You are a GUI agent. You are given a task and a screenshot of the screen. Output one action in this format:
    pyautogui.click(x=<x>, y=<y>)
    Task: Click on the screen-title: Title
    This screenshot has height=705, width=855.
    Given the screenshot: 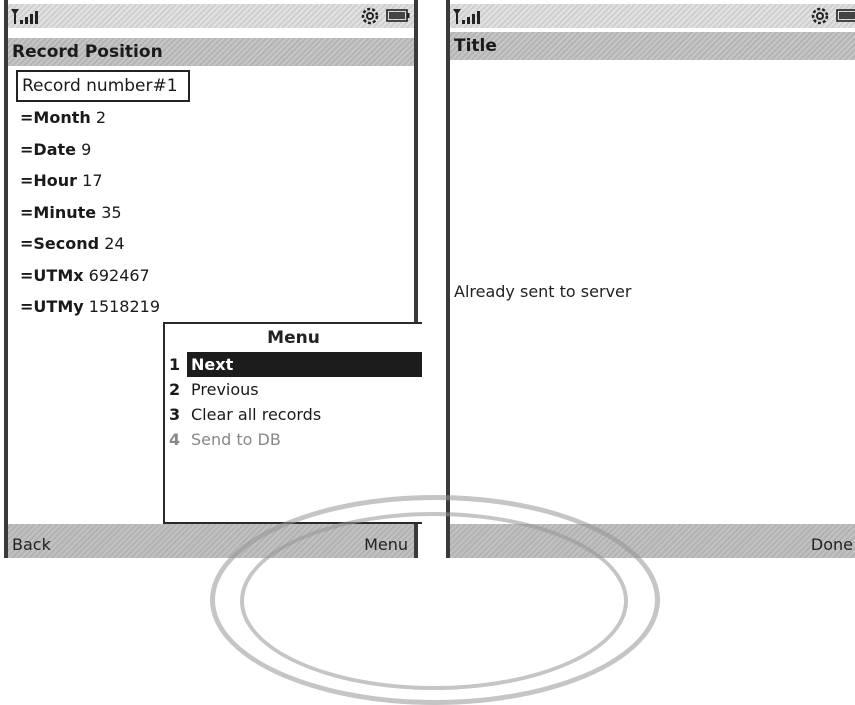 What is the action you would take?
    pyautogui.click(x=652, y=46)
    